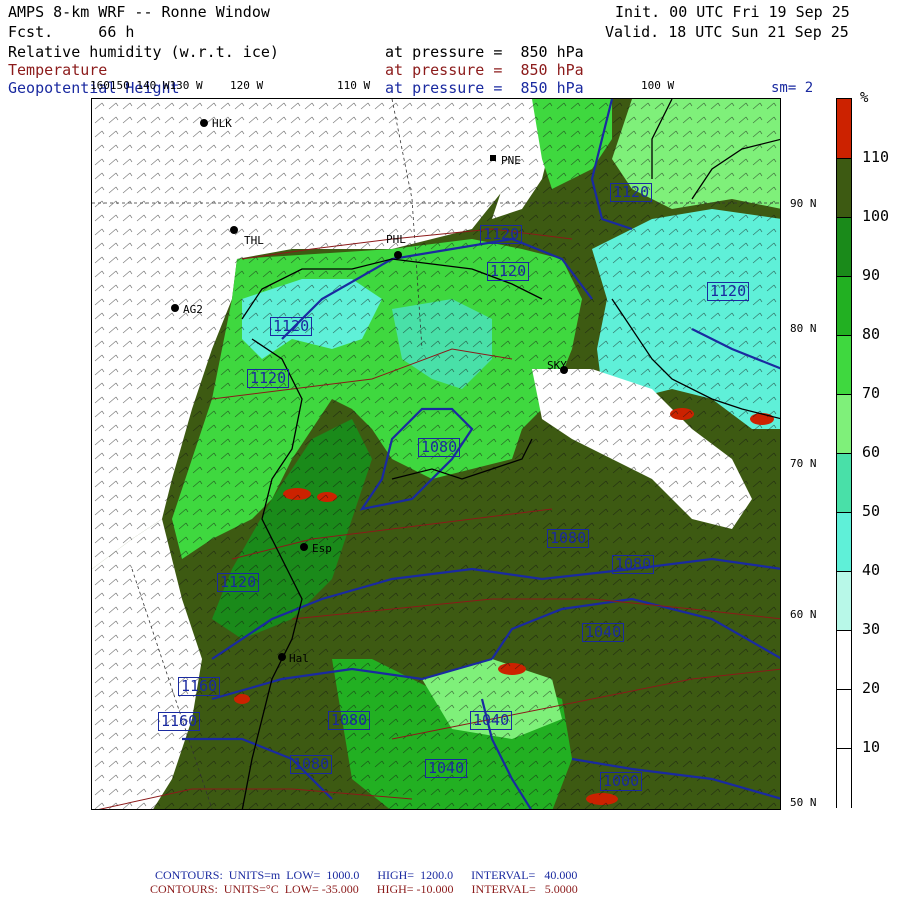  I want to click on height-label: 1000, so click(621, 781).